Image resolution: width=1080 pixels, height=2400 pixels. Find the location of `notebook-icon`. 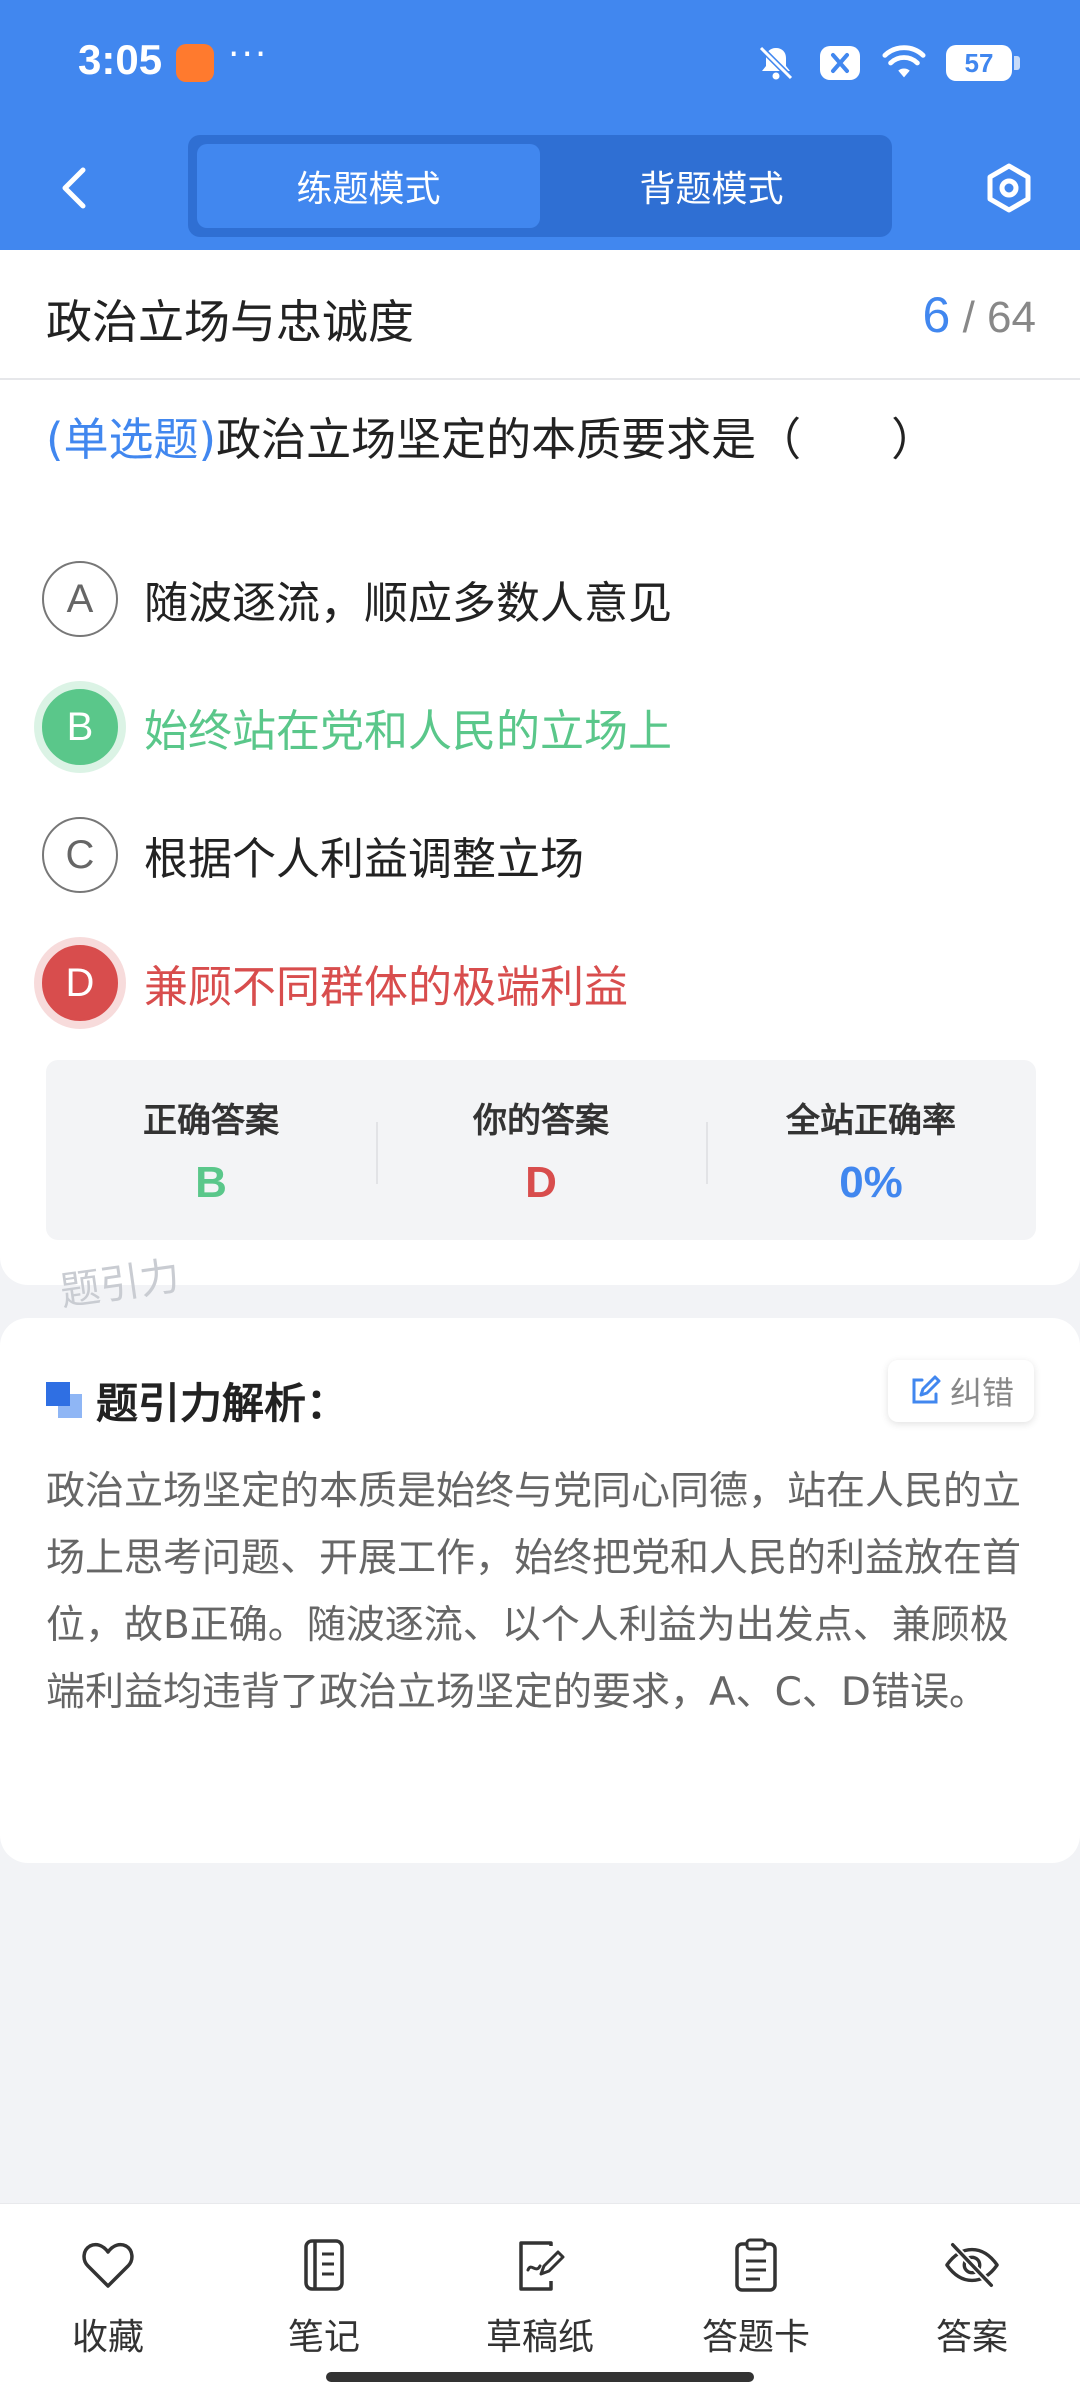

notebook-icon is located at coordinates (324, 2265).